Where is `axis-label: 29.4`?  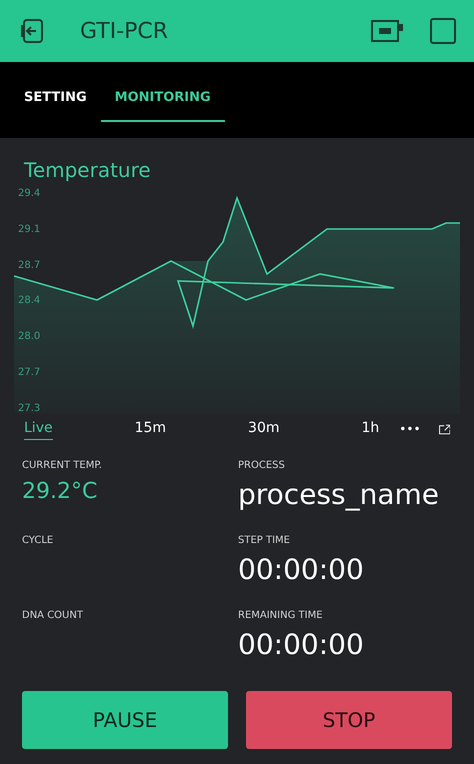
axis-label: 29.4 is located at coordinates (29, 194).